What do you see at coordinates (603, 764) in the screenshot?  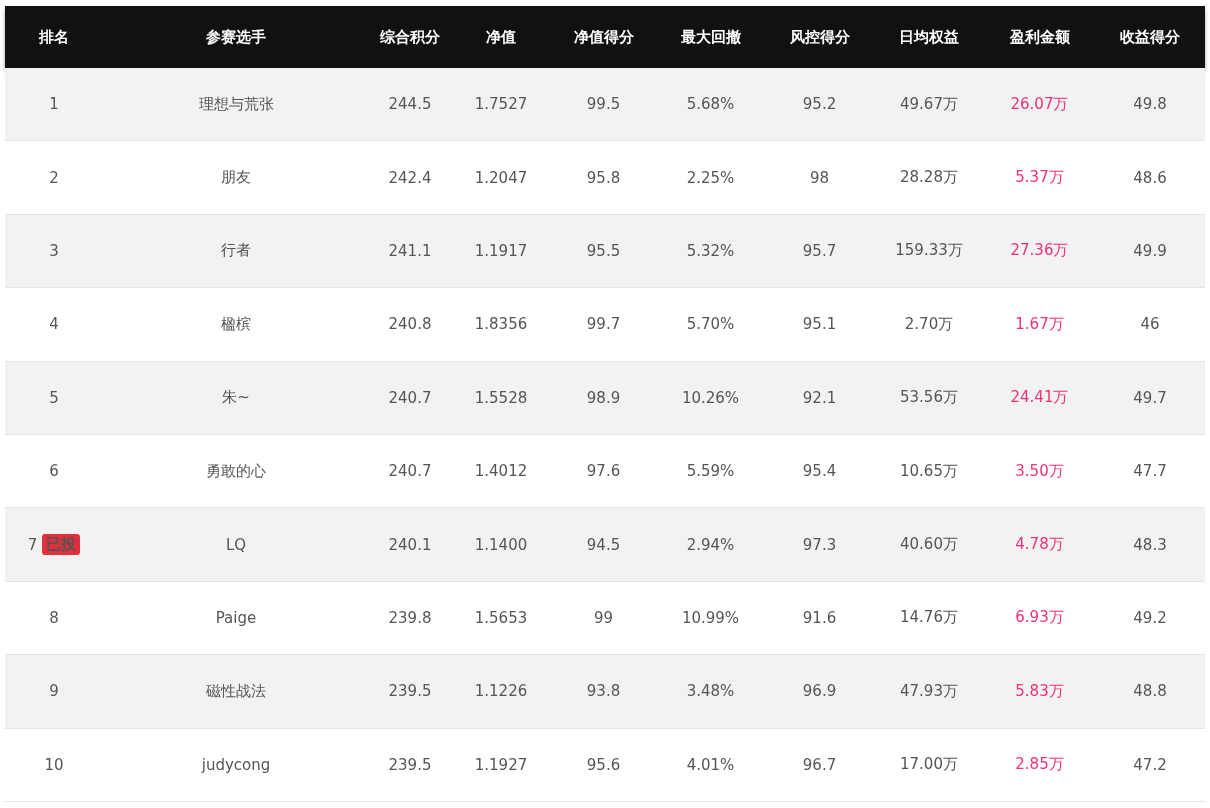 I see `table-cell-text: 95.6` at bounding box center [603, 764].